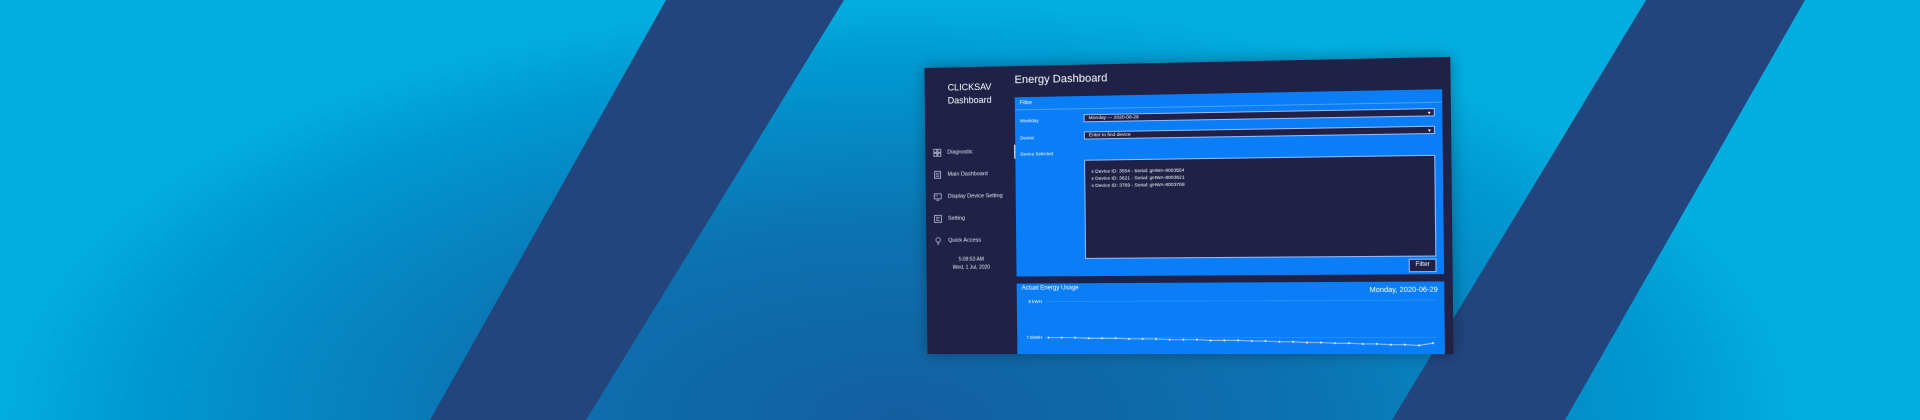  Describe the element at coordinates (1050, 288) in the screenshot. I see `chart-title: Actual Energy Usage` at that location.